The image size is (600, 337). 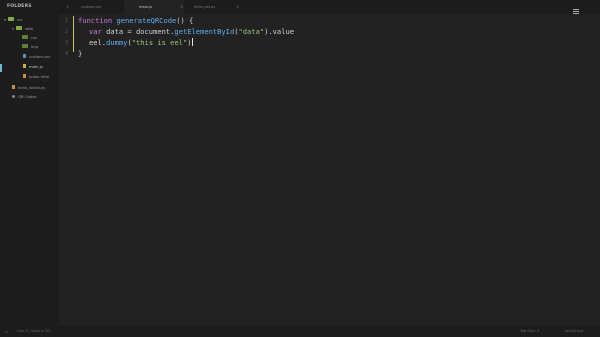 I want to click on code-token: document., so click(x=155, y=31).